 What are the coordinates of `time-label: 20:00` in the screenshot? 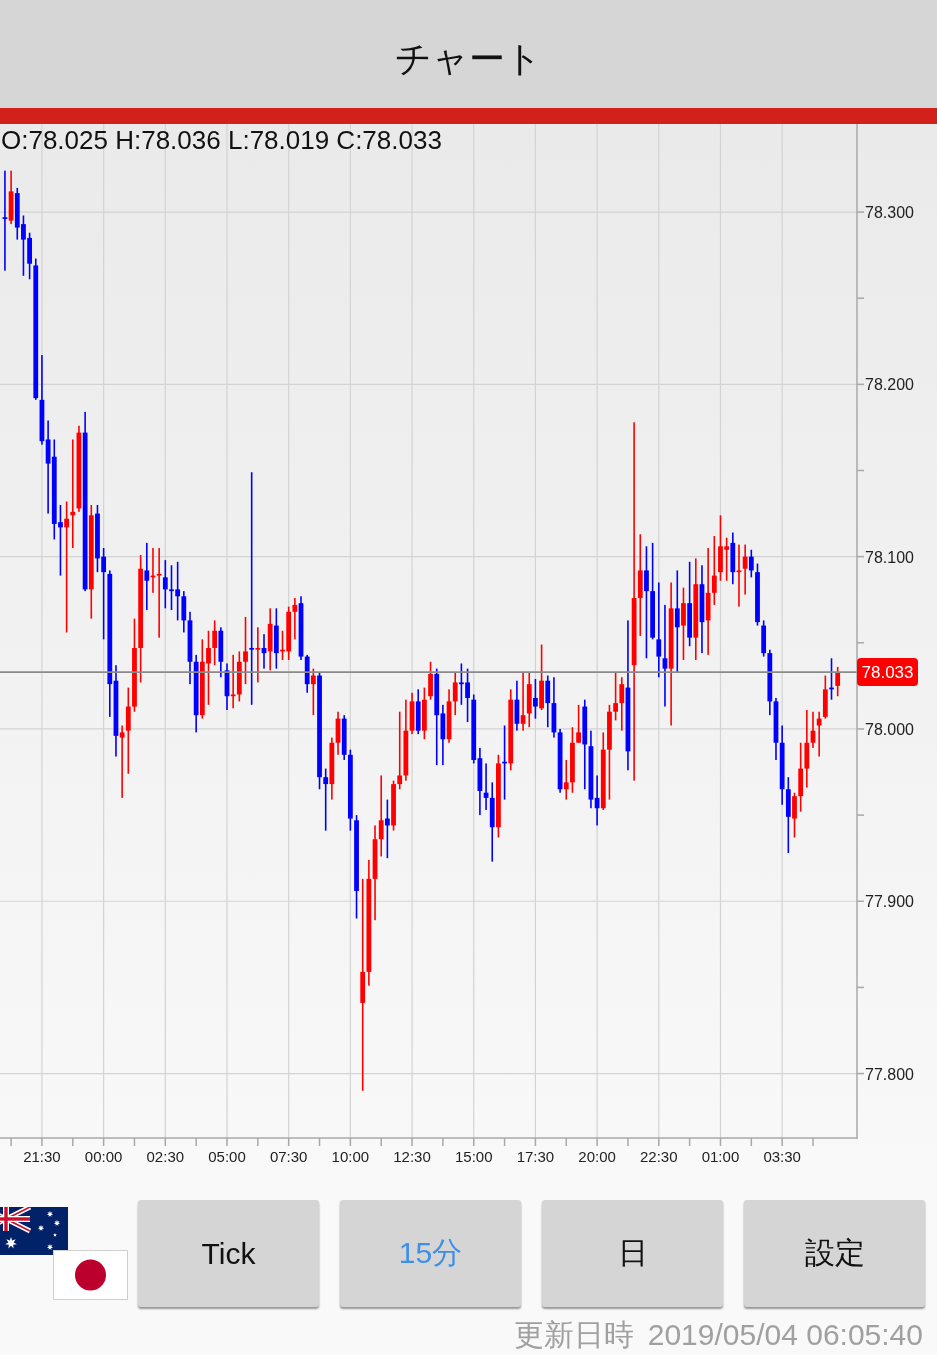 It's located at (597, 1156).